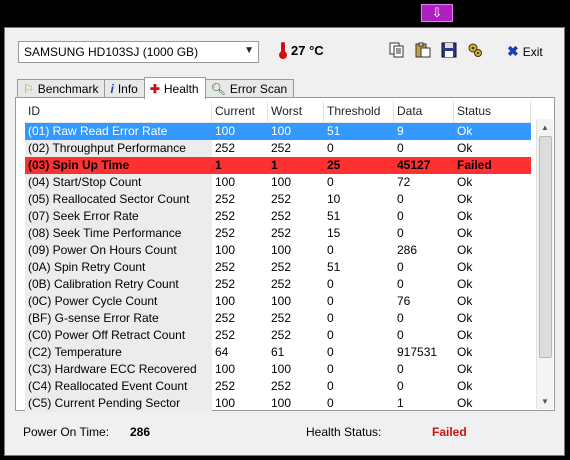 The width and height of the screenshot is (570, 460). What do you see at coordinates (449, 50) in the screenshot?
I see `save-icon` at bounding box center [449, 50].